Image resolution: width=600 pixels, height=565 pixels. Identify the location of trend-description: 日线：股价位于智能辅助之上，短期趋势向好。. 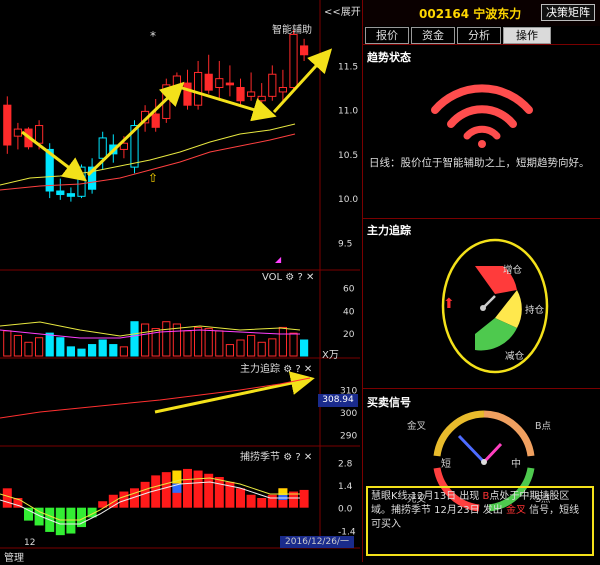
(479, 163).